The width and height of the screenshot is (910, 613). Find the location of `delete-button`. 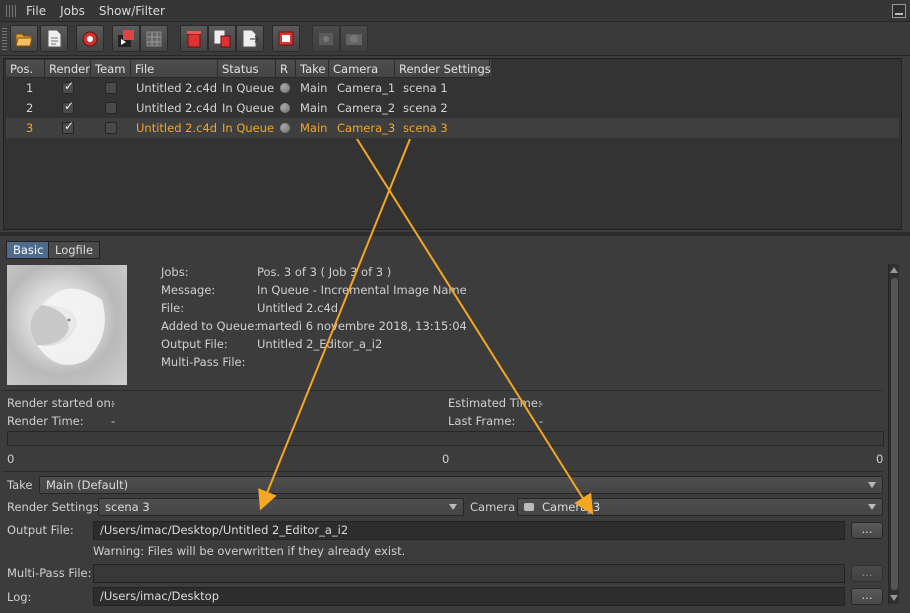

delete-button is located at coordinates (194, 38).